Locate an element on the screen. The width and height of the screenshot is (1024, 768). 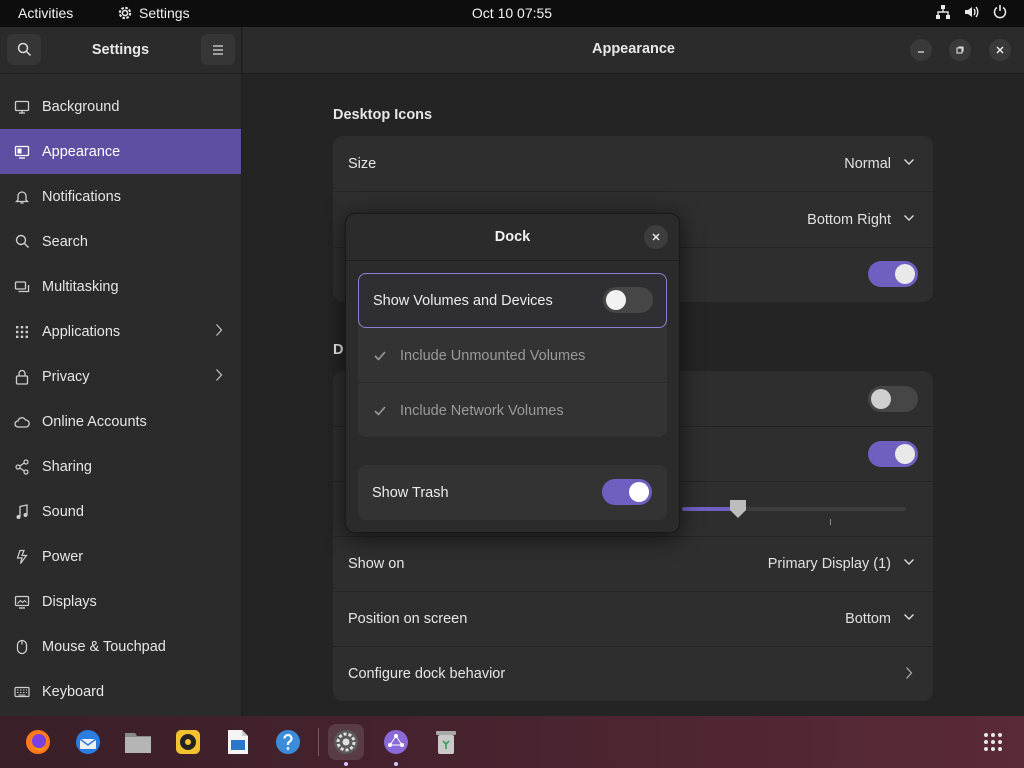
dock-help is located at coordinates (288, 742).